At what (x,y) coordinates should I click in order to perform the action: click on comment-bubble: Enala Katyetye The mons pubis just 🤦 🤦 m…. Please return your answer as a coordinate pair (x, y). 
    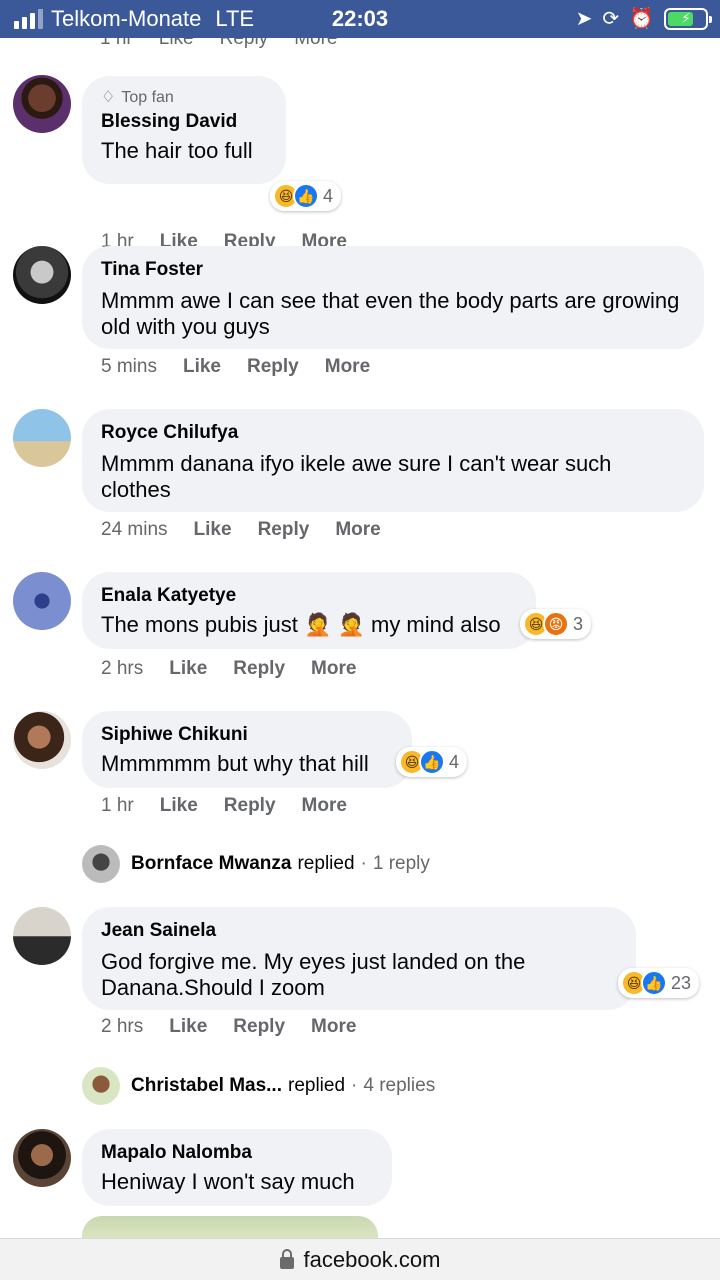
    Looking at the image, I should click on (309, 610).